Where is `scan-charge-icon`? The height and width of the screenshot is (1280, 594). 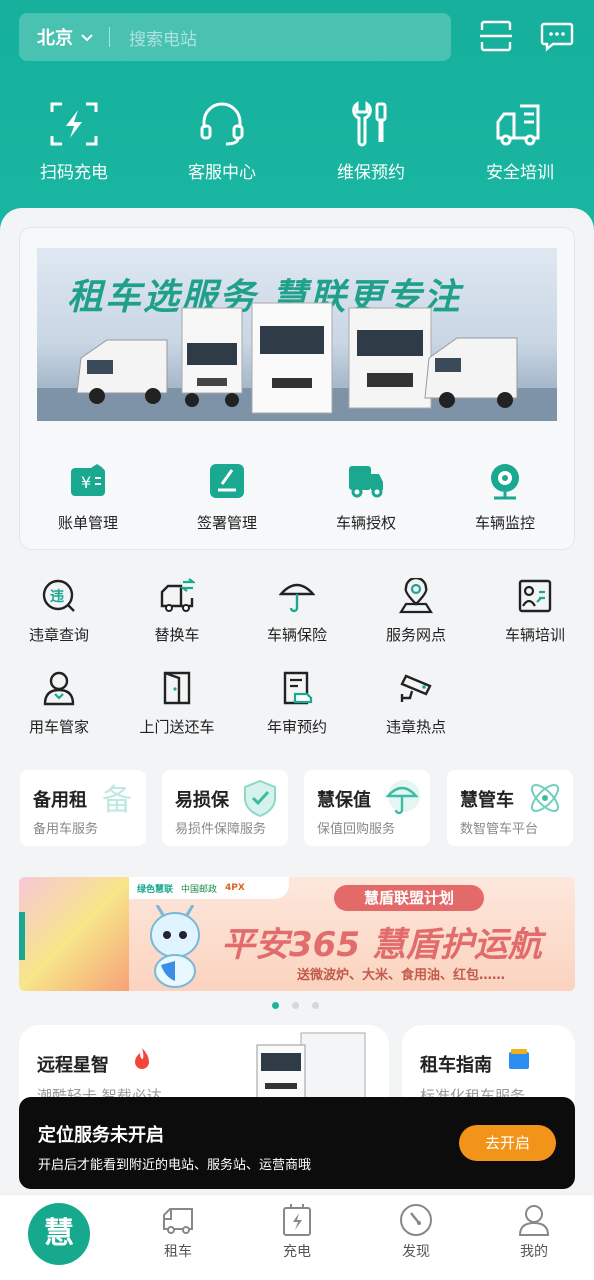 scan-charge-icon is located at coordinates (74, 124).